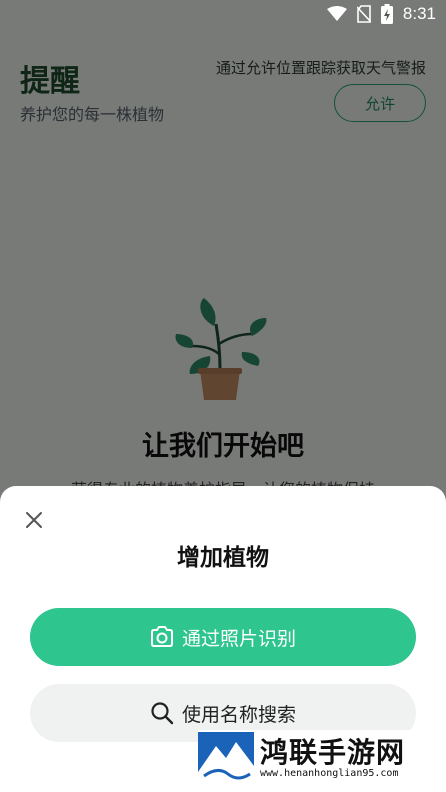  Describe the element at coordinates (34, 520) in the screenshot. I see `close-icon` at that location.